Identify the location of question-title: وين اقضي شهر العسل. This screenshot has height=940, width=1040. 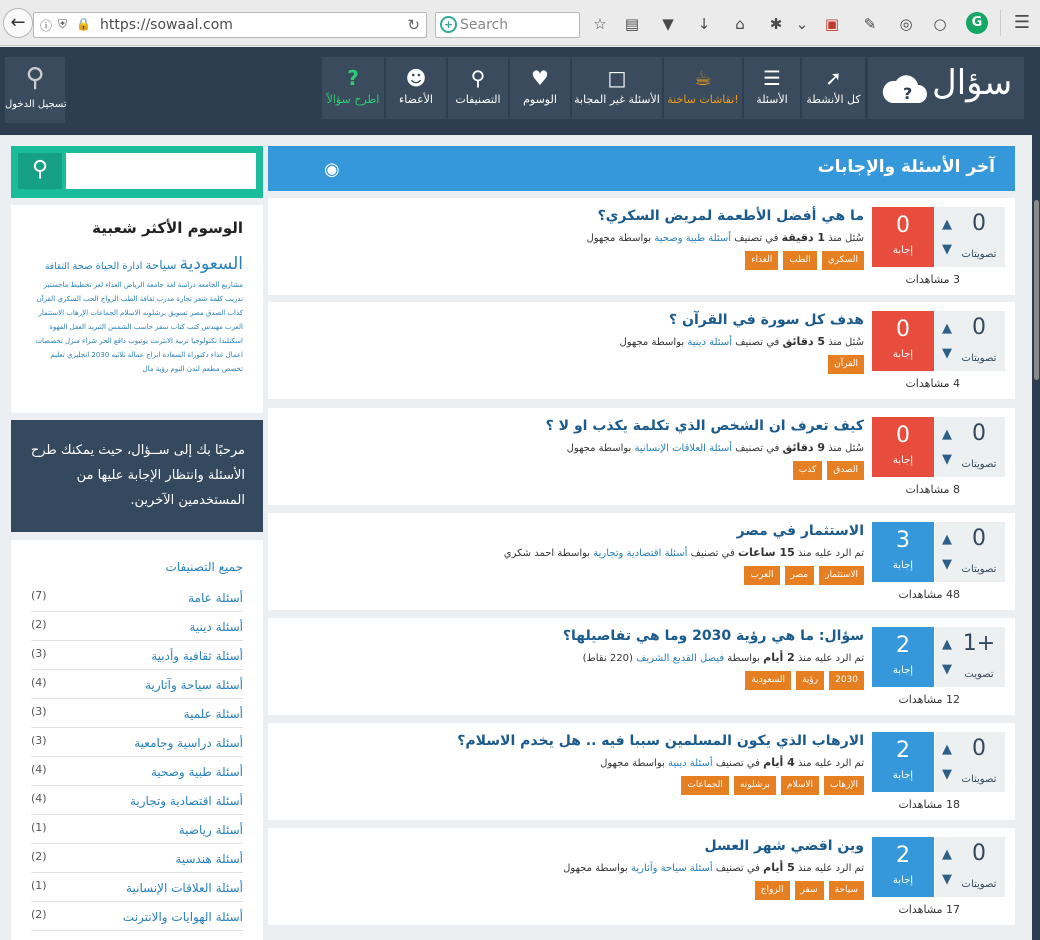
(574, 846).